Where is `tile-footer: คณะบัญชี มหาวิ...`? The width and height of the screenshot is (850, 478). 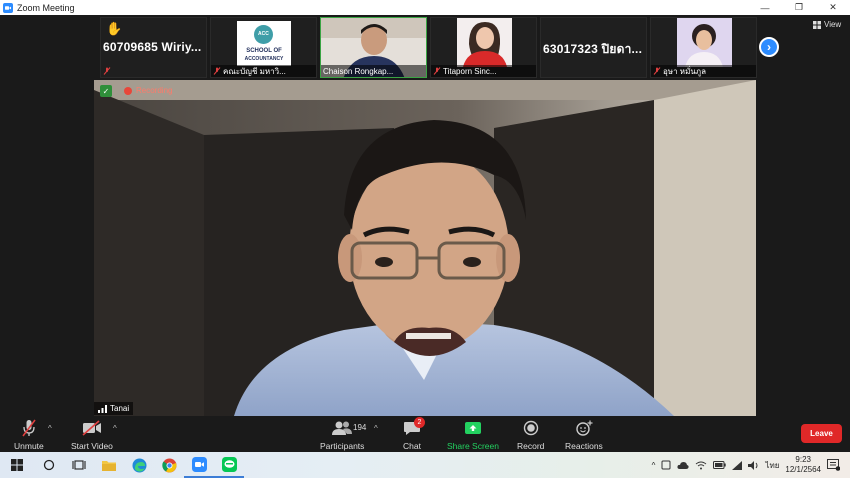 tile-footer: คณะบัญชี มหาวิ... is located at coordinates (263, 71).